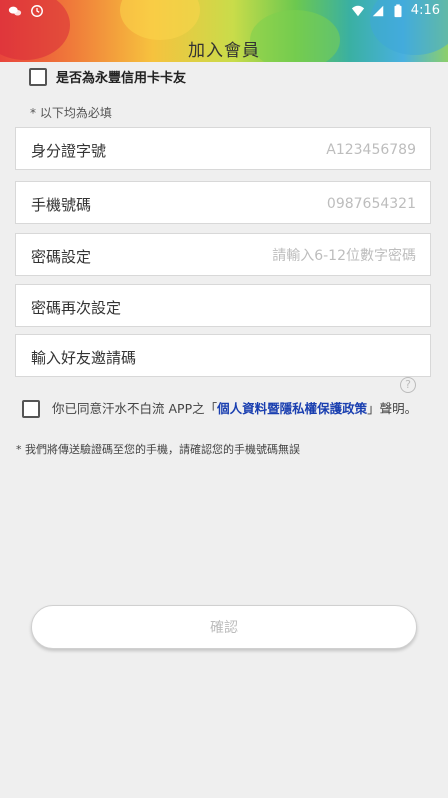 The width and height of the screenshot is (448, 798). Describe the element at coordinates (71, 113) in the screenshot. I see `required-note: * 以下均為必填` at that location.